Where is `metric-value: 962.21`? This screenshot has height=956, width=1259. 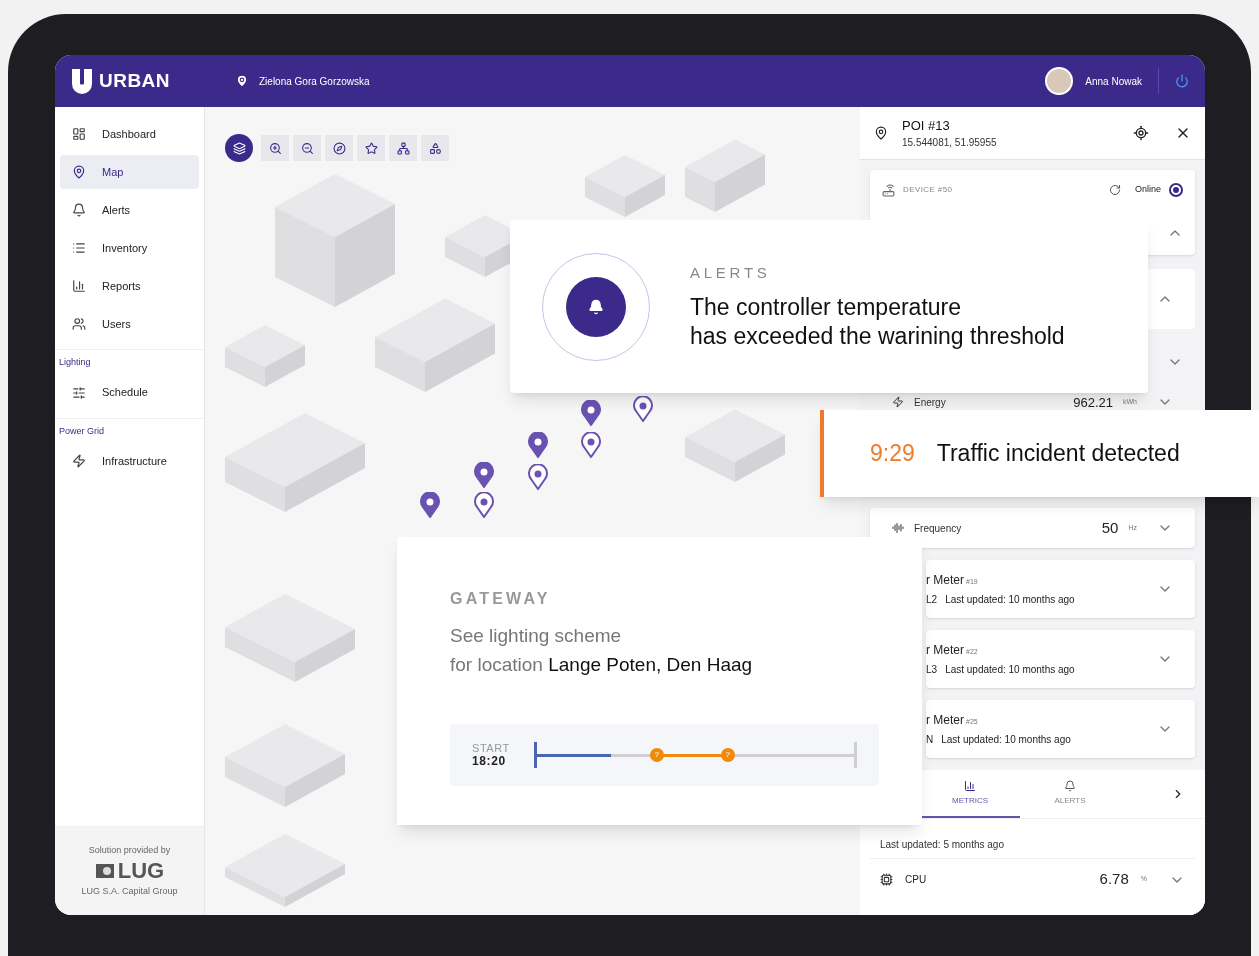 metric-value: 962.21 is located at coordinates (1093, 402).